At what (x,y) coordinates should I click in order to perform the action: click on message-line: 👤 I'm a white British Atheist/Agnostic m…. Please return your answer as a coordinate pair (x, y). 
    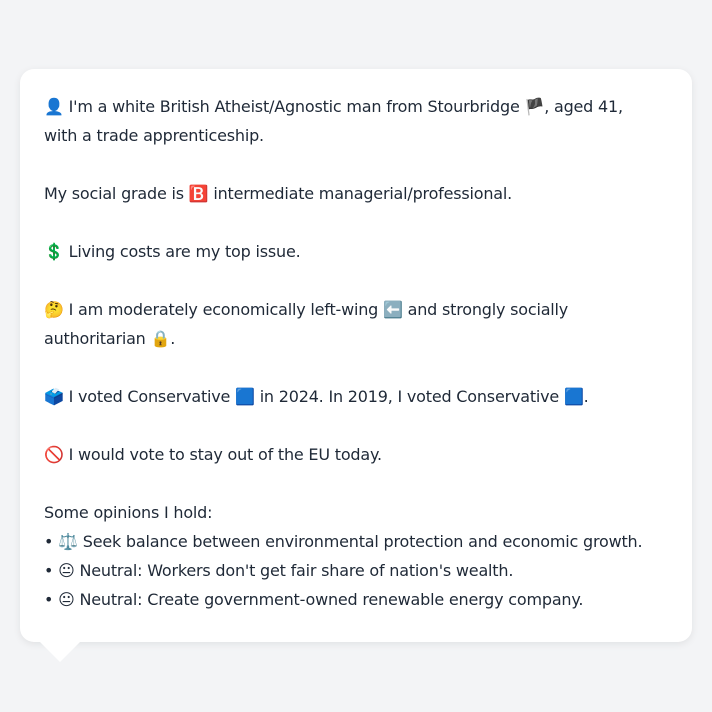
    Looking at the image, I should click on (333, 106).